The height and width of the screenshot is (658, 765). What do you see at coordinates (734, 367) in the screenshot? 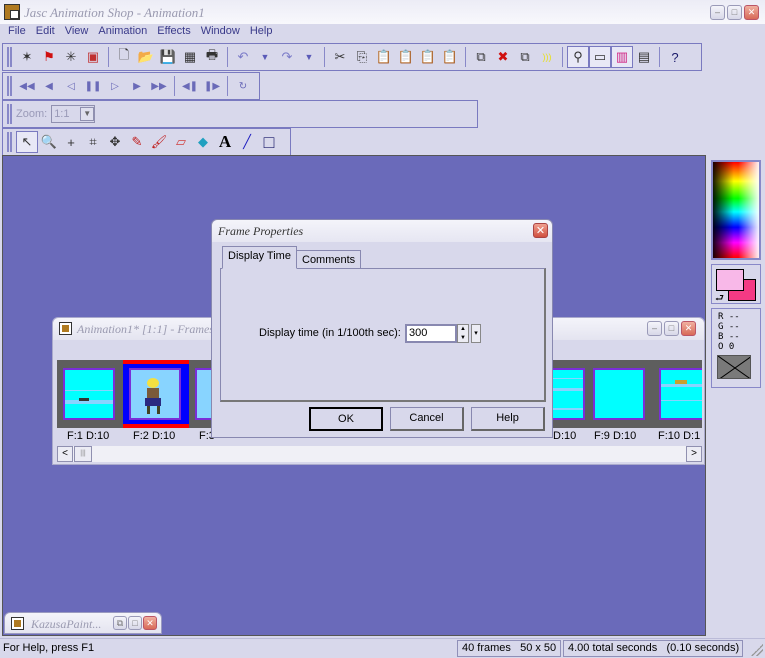
I see `no-color-icon` at bounding box center [734, 367].